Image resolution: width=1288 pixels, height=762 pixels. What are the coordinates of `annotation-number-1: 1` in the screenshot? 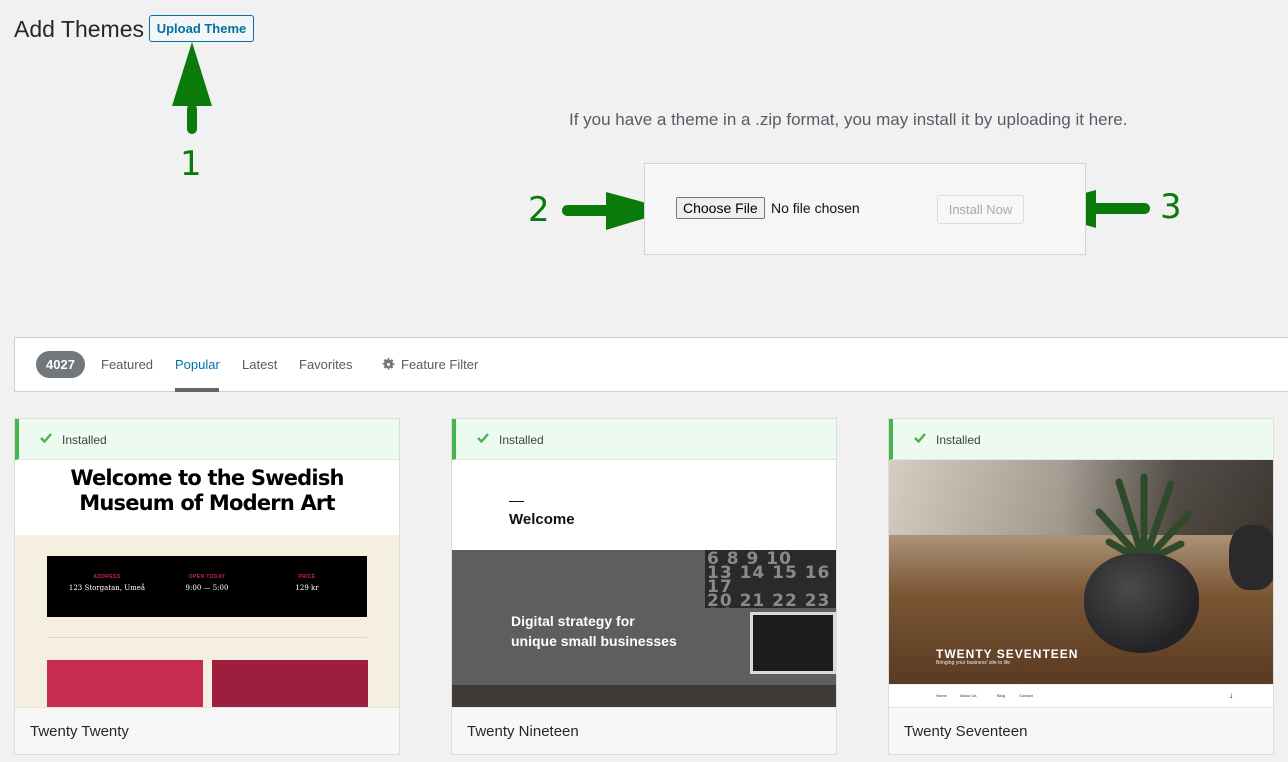 It's located at (191, 164).